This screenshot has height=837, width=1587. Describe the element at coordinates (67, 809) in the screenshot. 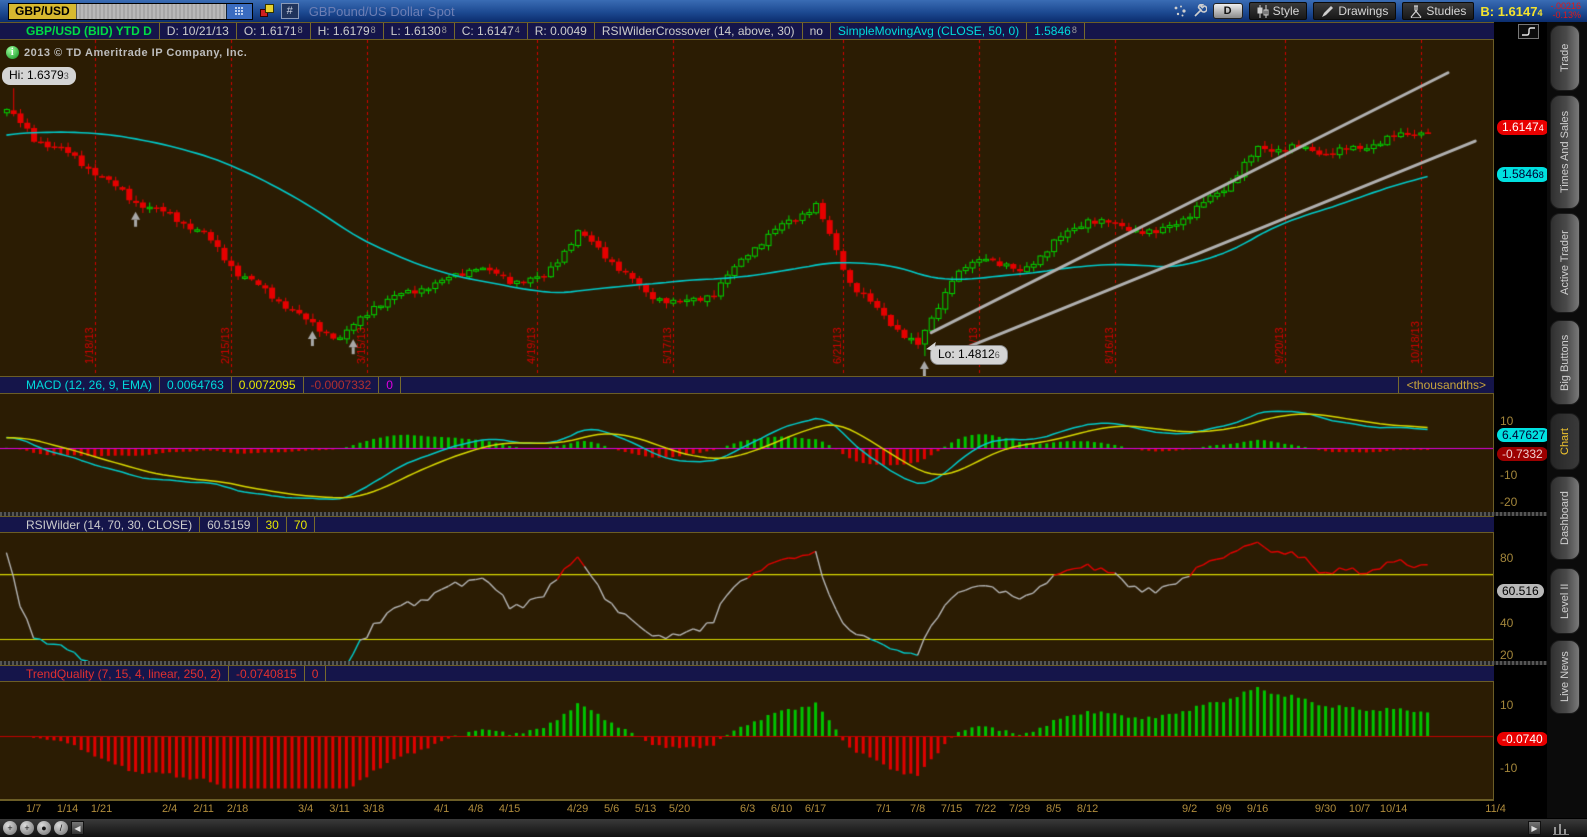

I see `x-axis-label: 1/14` at that location.